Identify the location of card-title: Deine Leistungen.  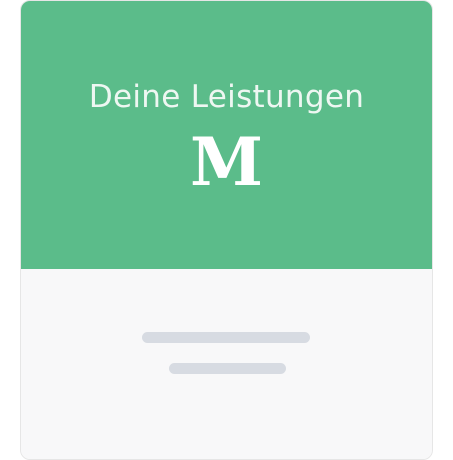
(226, 97).